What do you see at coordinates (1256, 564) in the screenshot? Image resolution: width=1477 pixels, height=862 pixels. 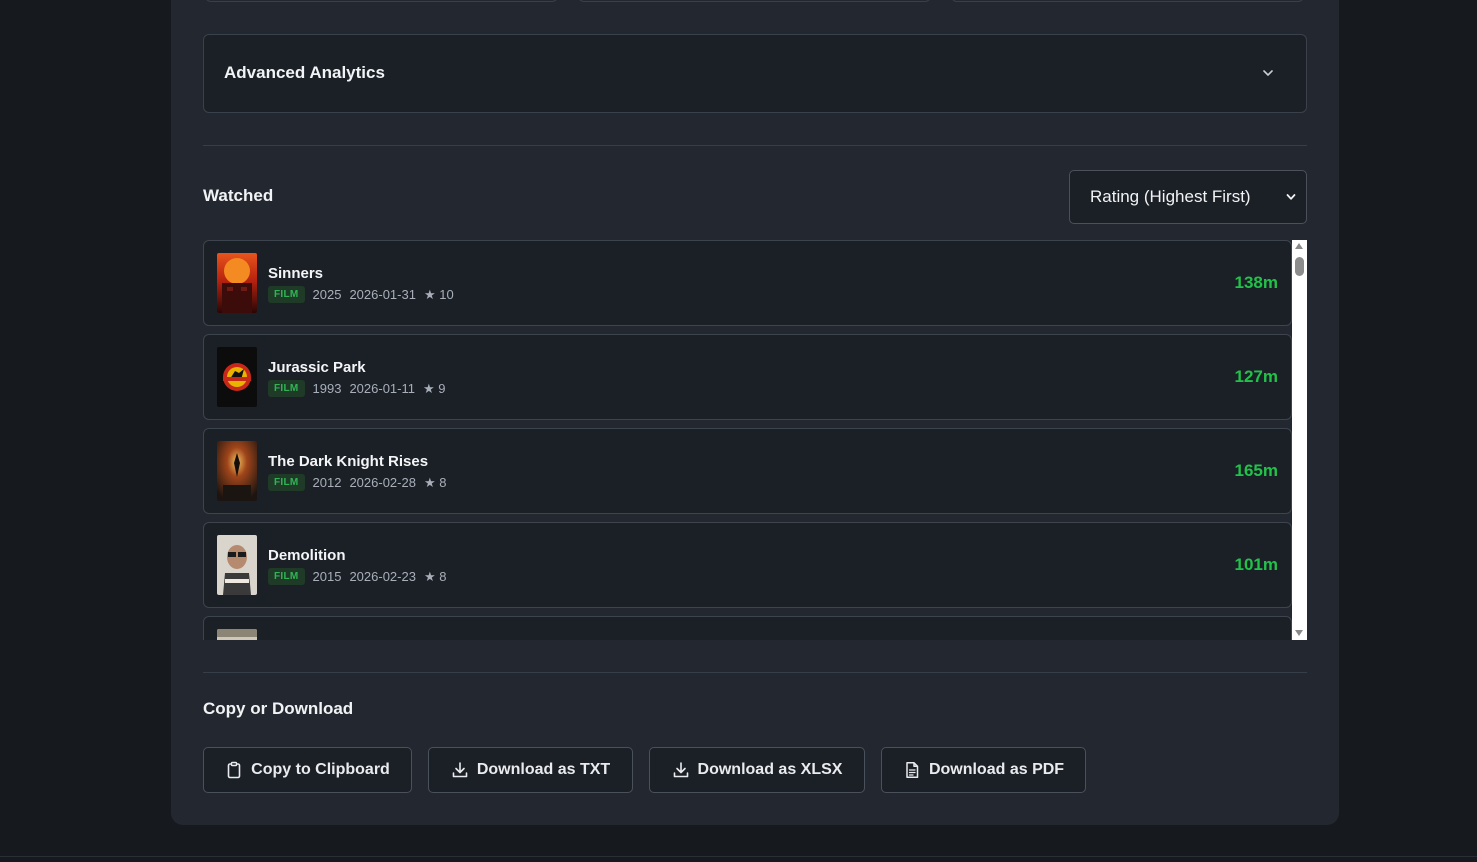 I see `item-duration: 101m` at bounding box center [1256, 564].